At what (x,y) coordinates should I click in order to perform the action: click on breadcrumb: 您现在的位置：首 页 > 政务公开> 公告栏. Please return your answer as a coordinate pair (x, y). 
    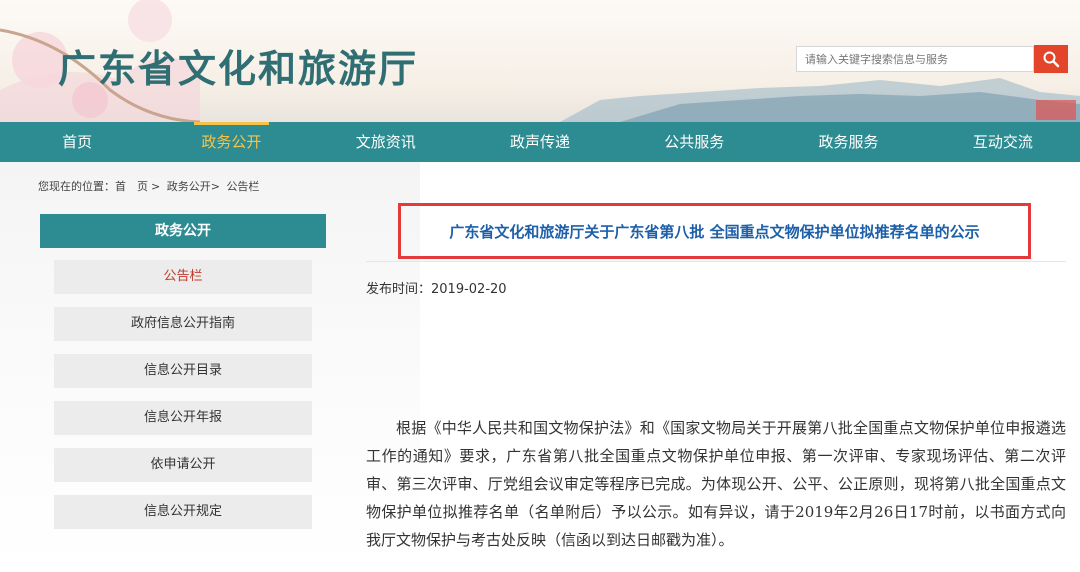
    Looking at the image, I should click on (150, 186).